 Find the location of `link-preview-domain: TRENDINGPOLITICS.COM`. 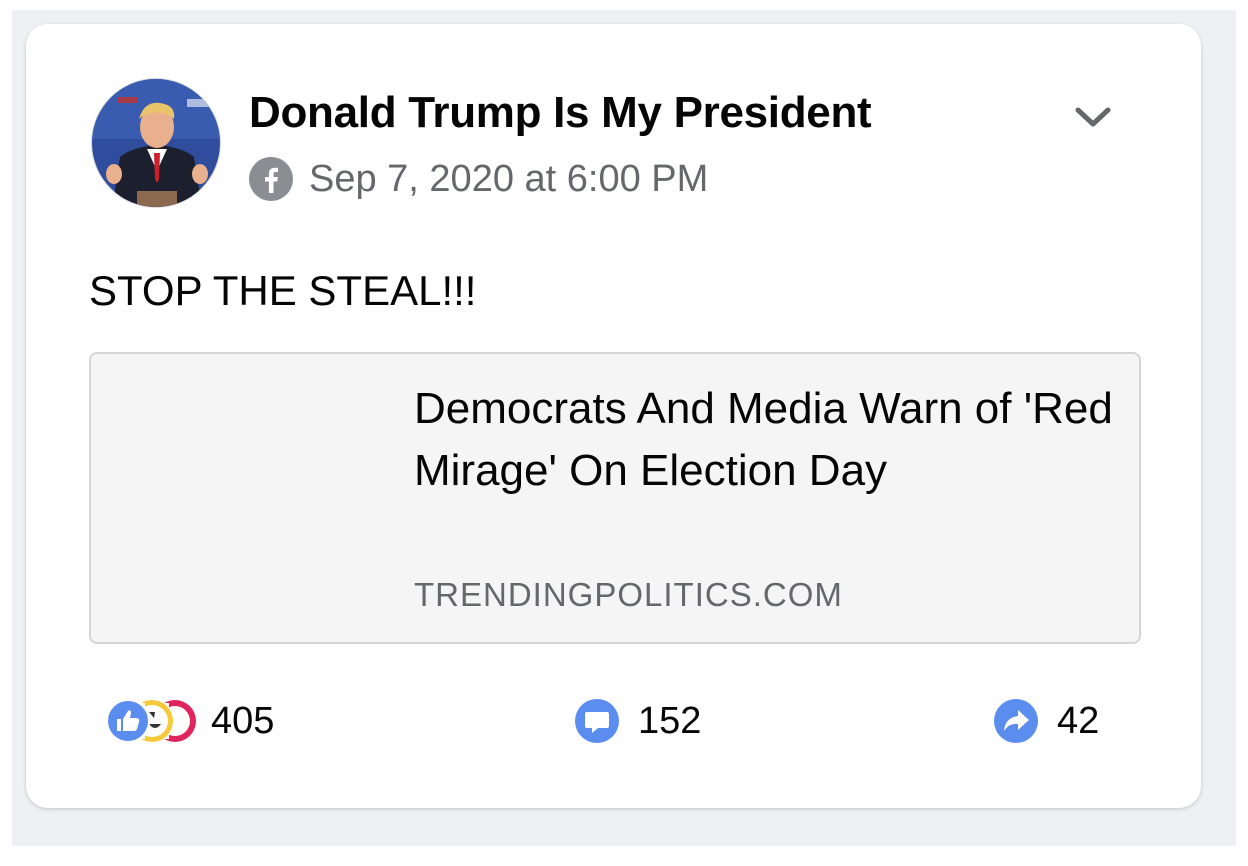

link-preview-domain: TRENDINGPOLITICS.COM is located at coordinates (628, 594).